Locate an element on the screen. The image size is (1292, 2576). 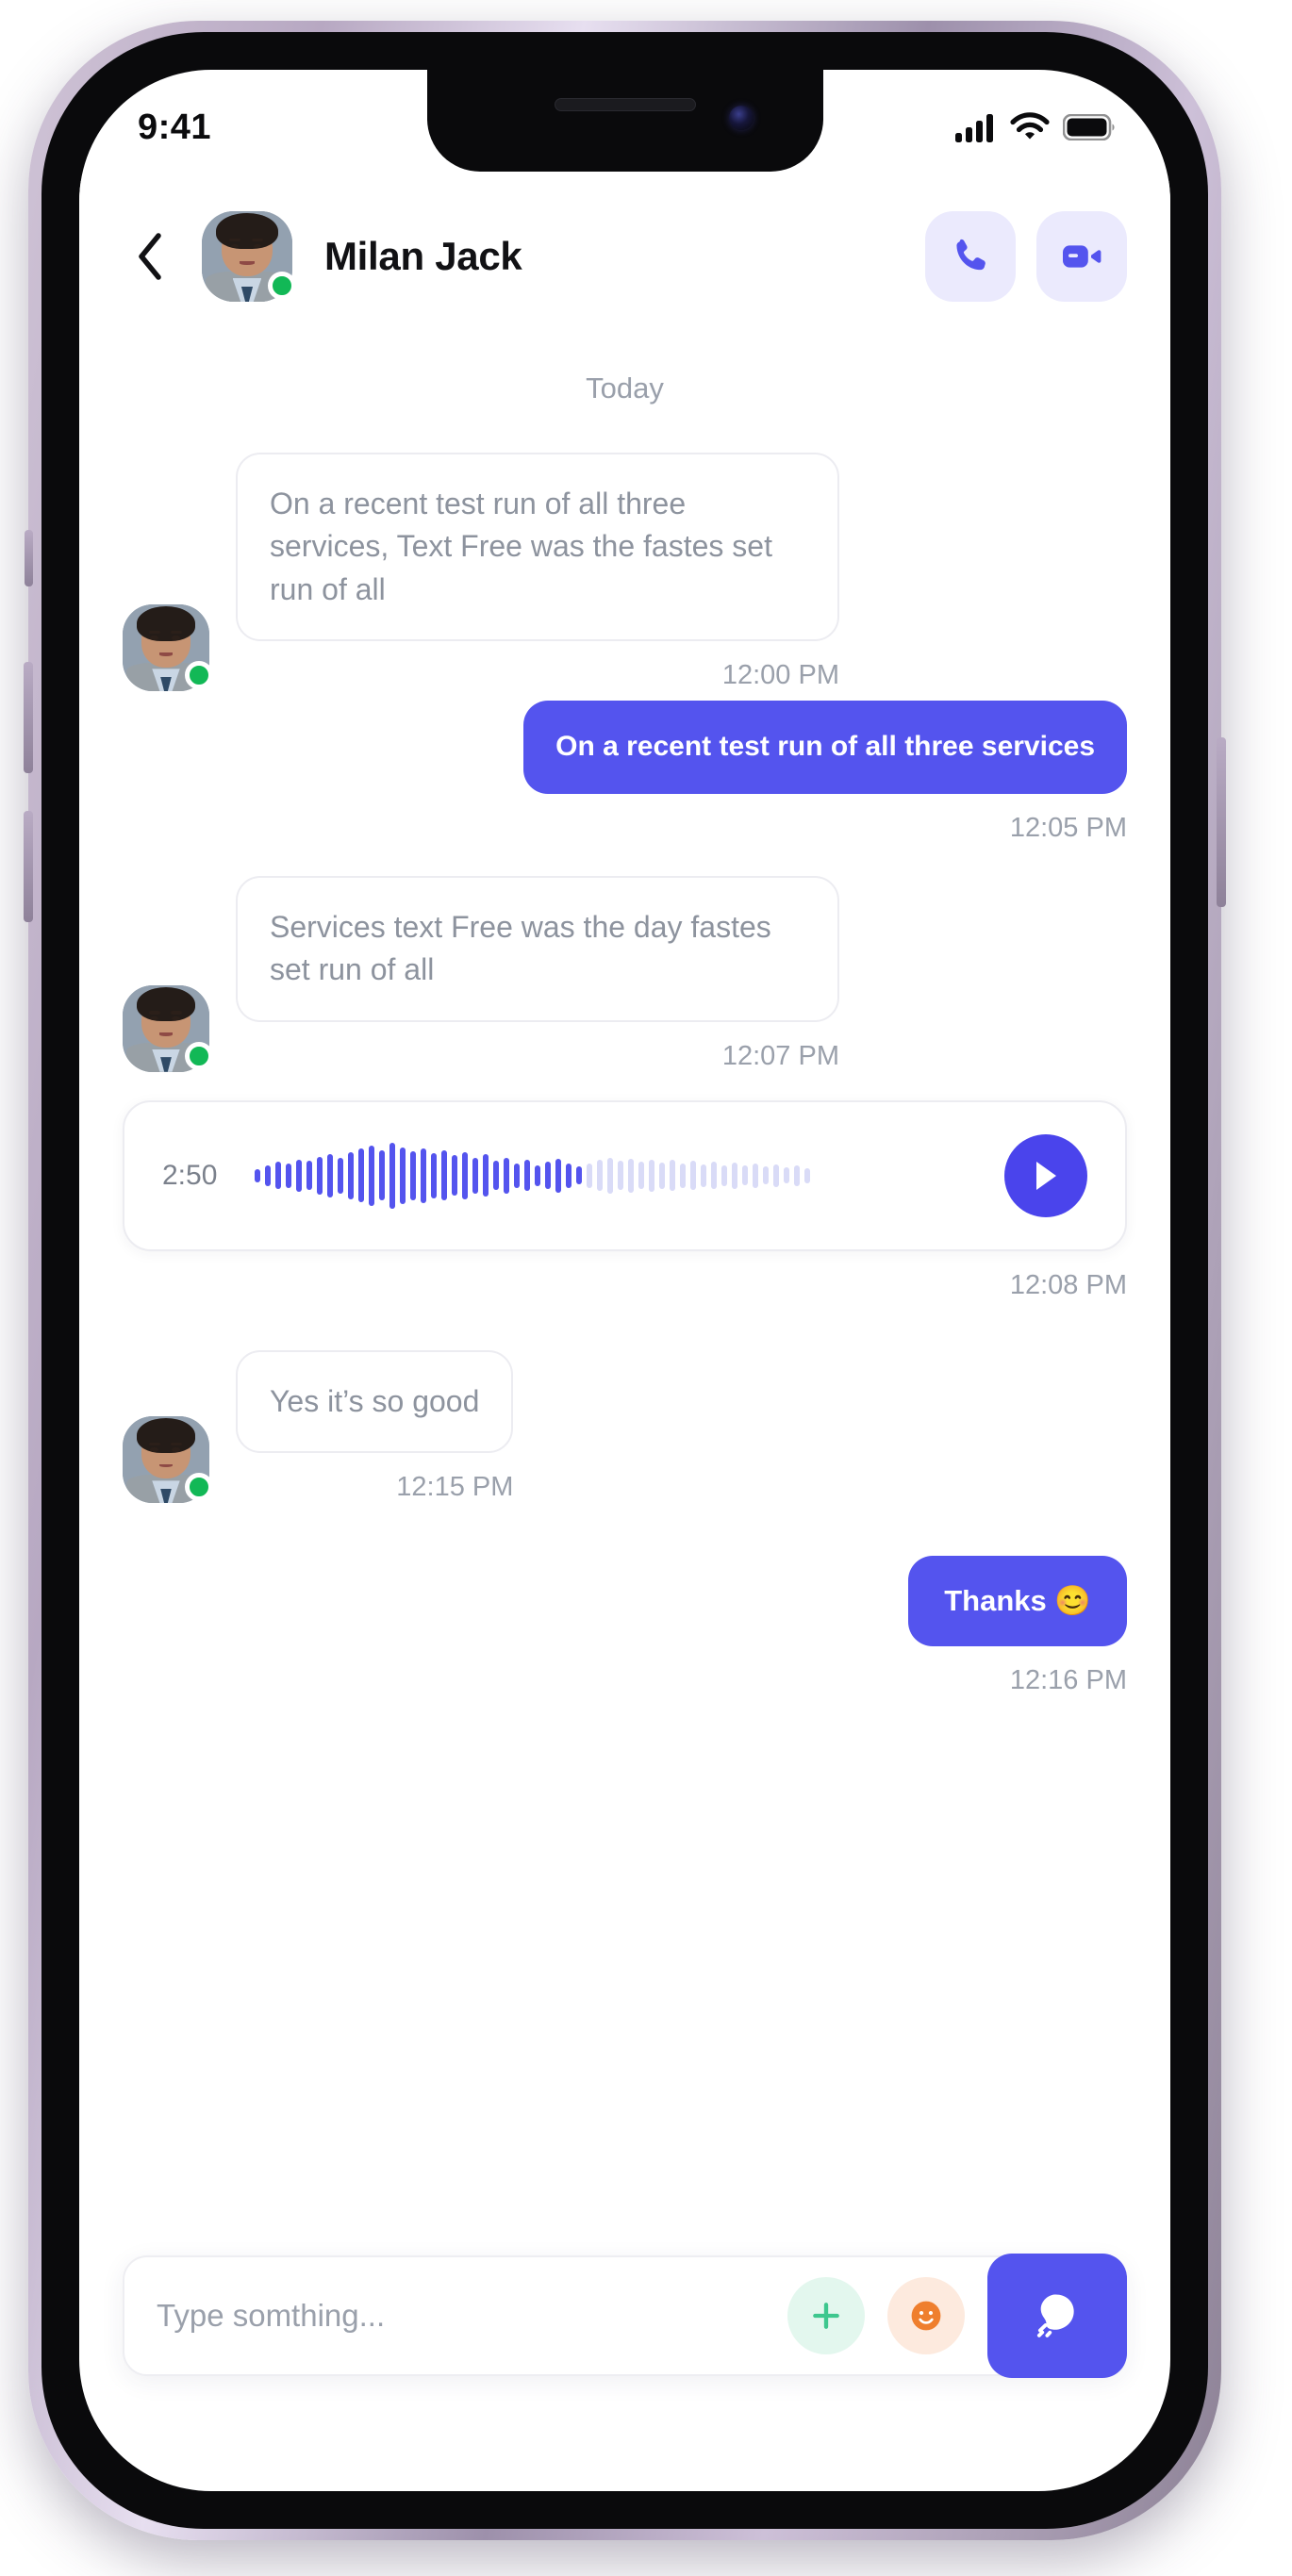
day-divider: Today is located at coordinates (625, 388).